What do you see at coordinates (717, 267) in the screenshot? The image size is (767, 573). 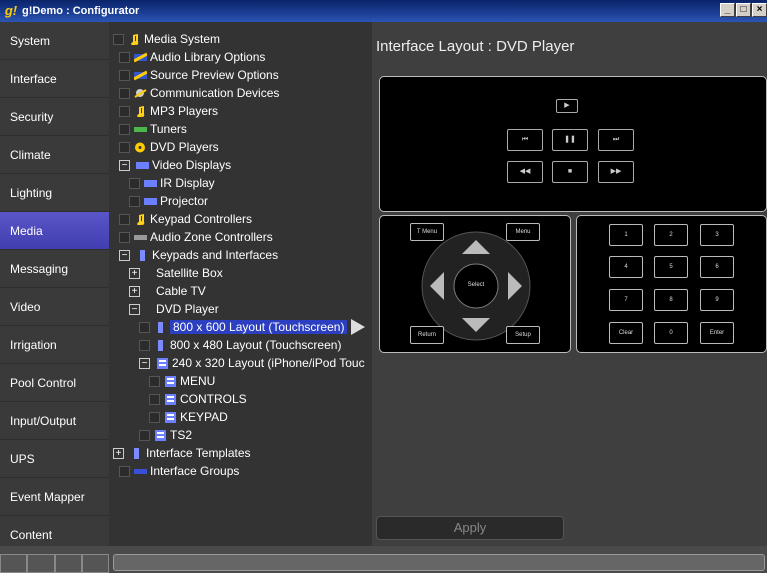 I see `keypad-button-6: 6` at bounding box center [717, 267].